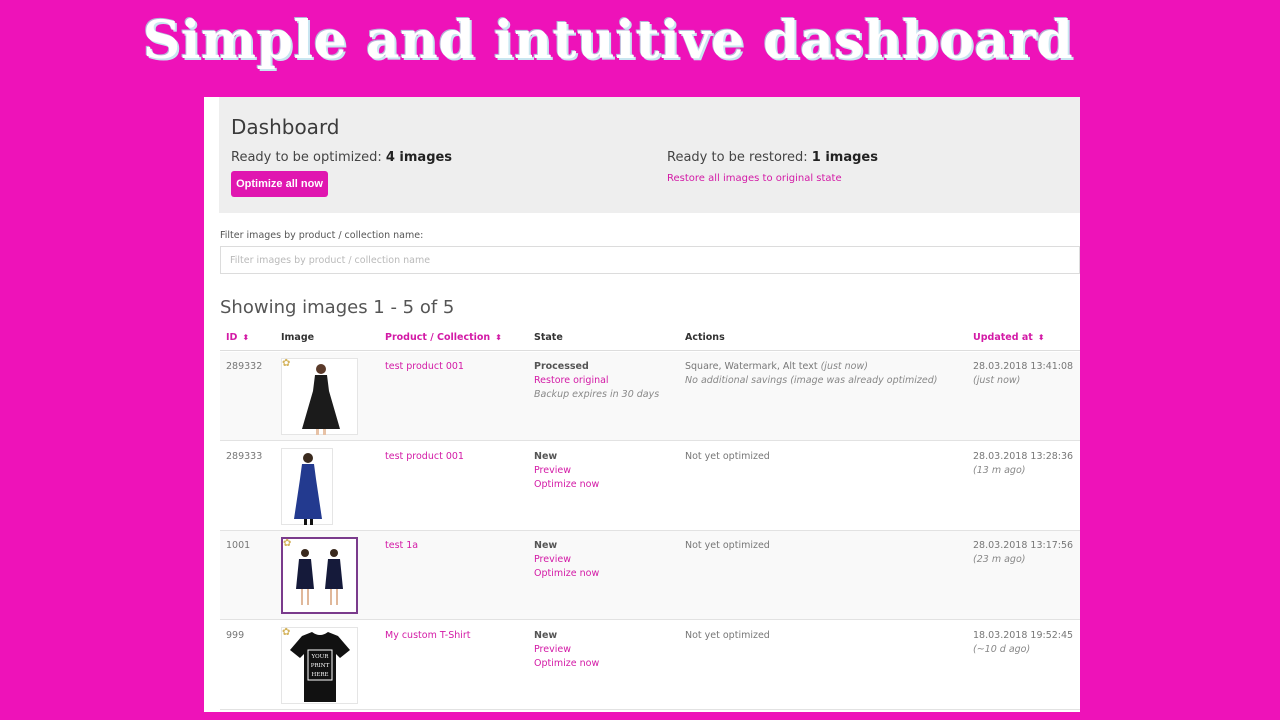 The height and width of the screenshot is (720, 1280). I want to click on page-headline: Simple and intuitive dashboard, so click(608, 40).